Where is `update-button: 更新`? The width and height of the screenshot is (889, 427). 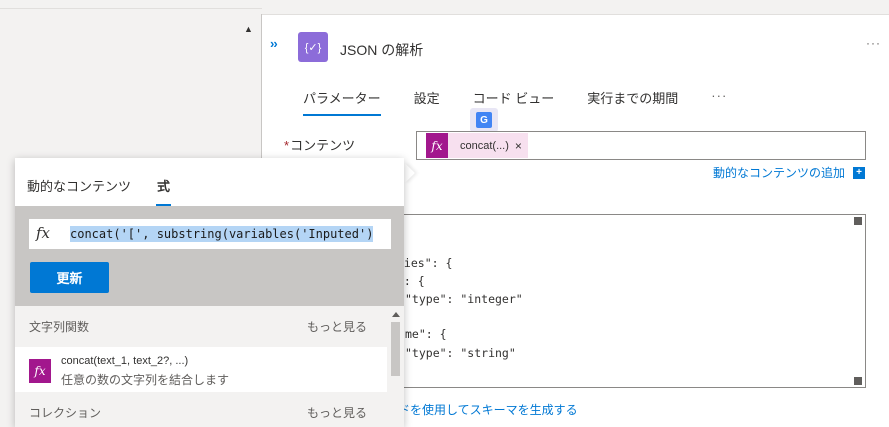
update-button: 更新 is located at coordinates (69, 277).